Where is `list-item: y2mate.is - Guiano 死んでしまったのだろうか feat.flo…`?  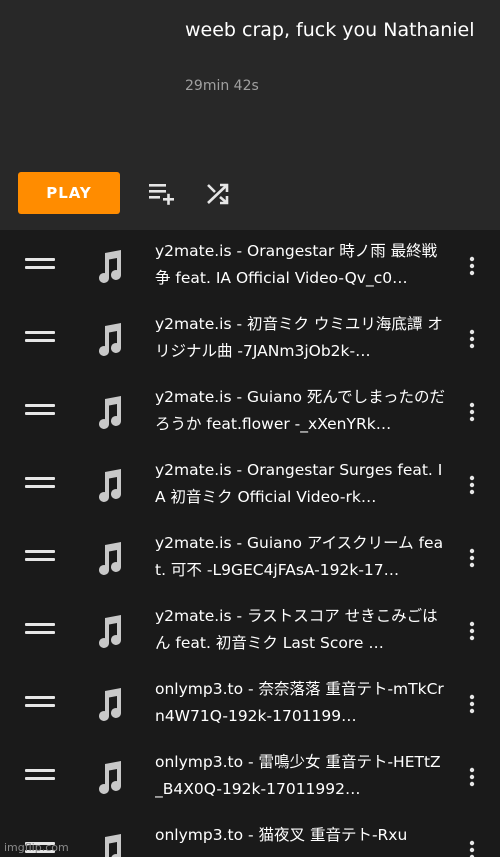
list-item: y2mate.is - Guiano 死んでしまったのだろうか feat.flo… is located at coordinates (250, 412).